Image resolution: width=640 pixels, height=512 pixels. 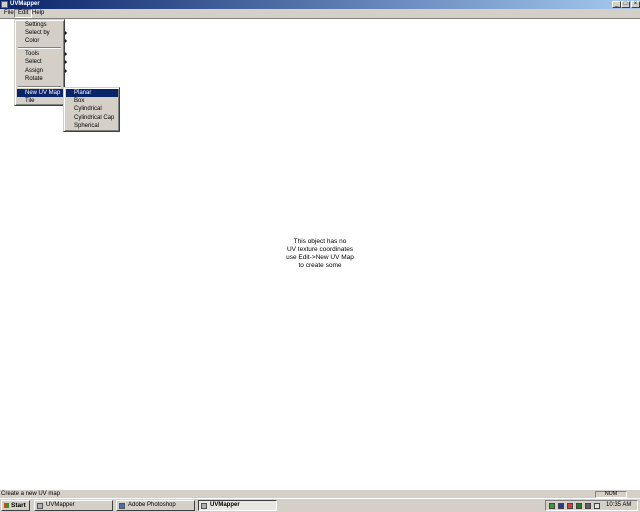 What do you see at coordinates (619, 505) in the screenshot?
I see `clock: 10:35 AM` at bounding box center [619, 505].